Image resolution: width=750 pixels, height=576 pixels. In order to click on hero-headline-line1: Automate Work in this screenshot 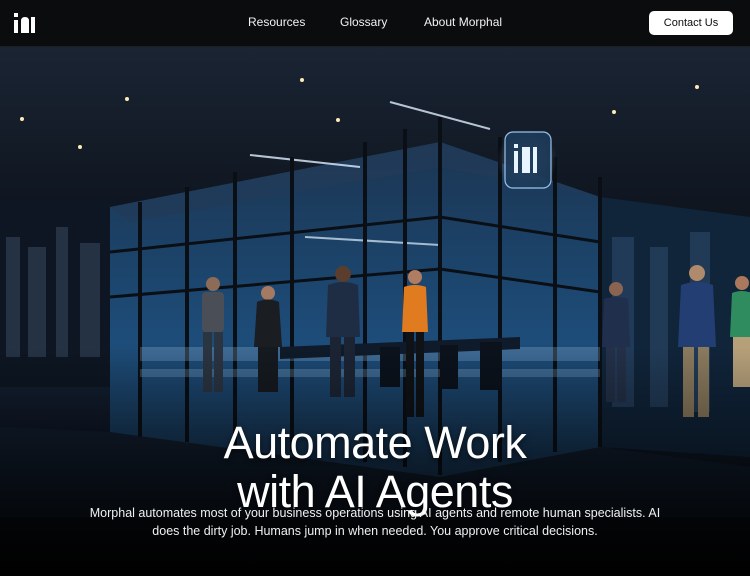, I will do `click(375, 443)`.